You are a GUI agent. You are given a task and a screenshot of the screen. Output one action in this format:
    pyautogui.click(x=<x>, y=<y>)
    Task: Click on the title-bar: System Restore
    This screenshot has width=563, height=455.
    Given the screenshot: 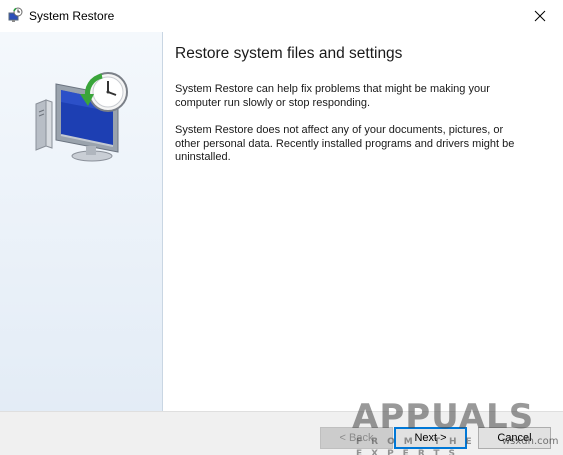 What is the action you would take?
    pyautogui.click(x=281, y=16)
    